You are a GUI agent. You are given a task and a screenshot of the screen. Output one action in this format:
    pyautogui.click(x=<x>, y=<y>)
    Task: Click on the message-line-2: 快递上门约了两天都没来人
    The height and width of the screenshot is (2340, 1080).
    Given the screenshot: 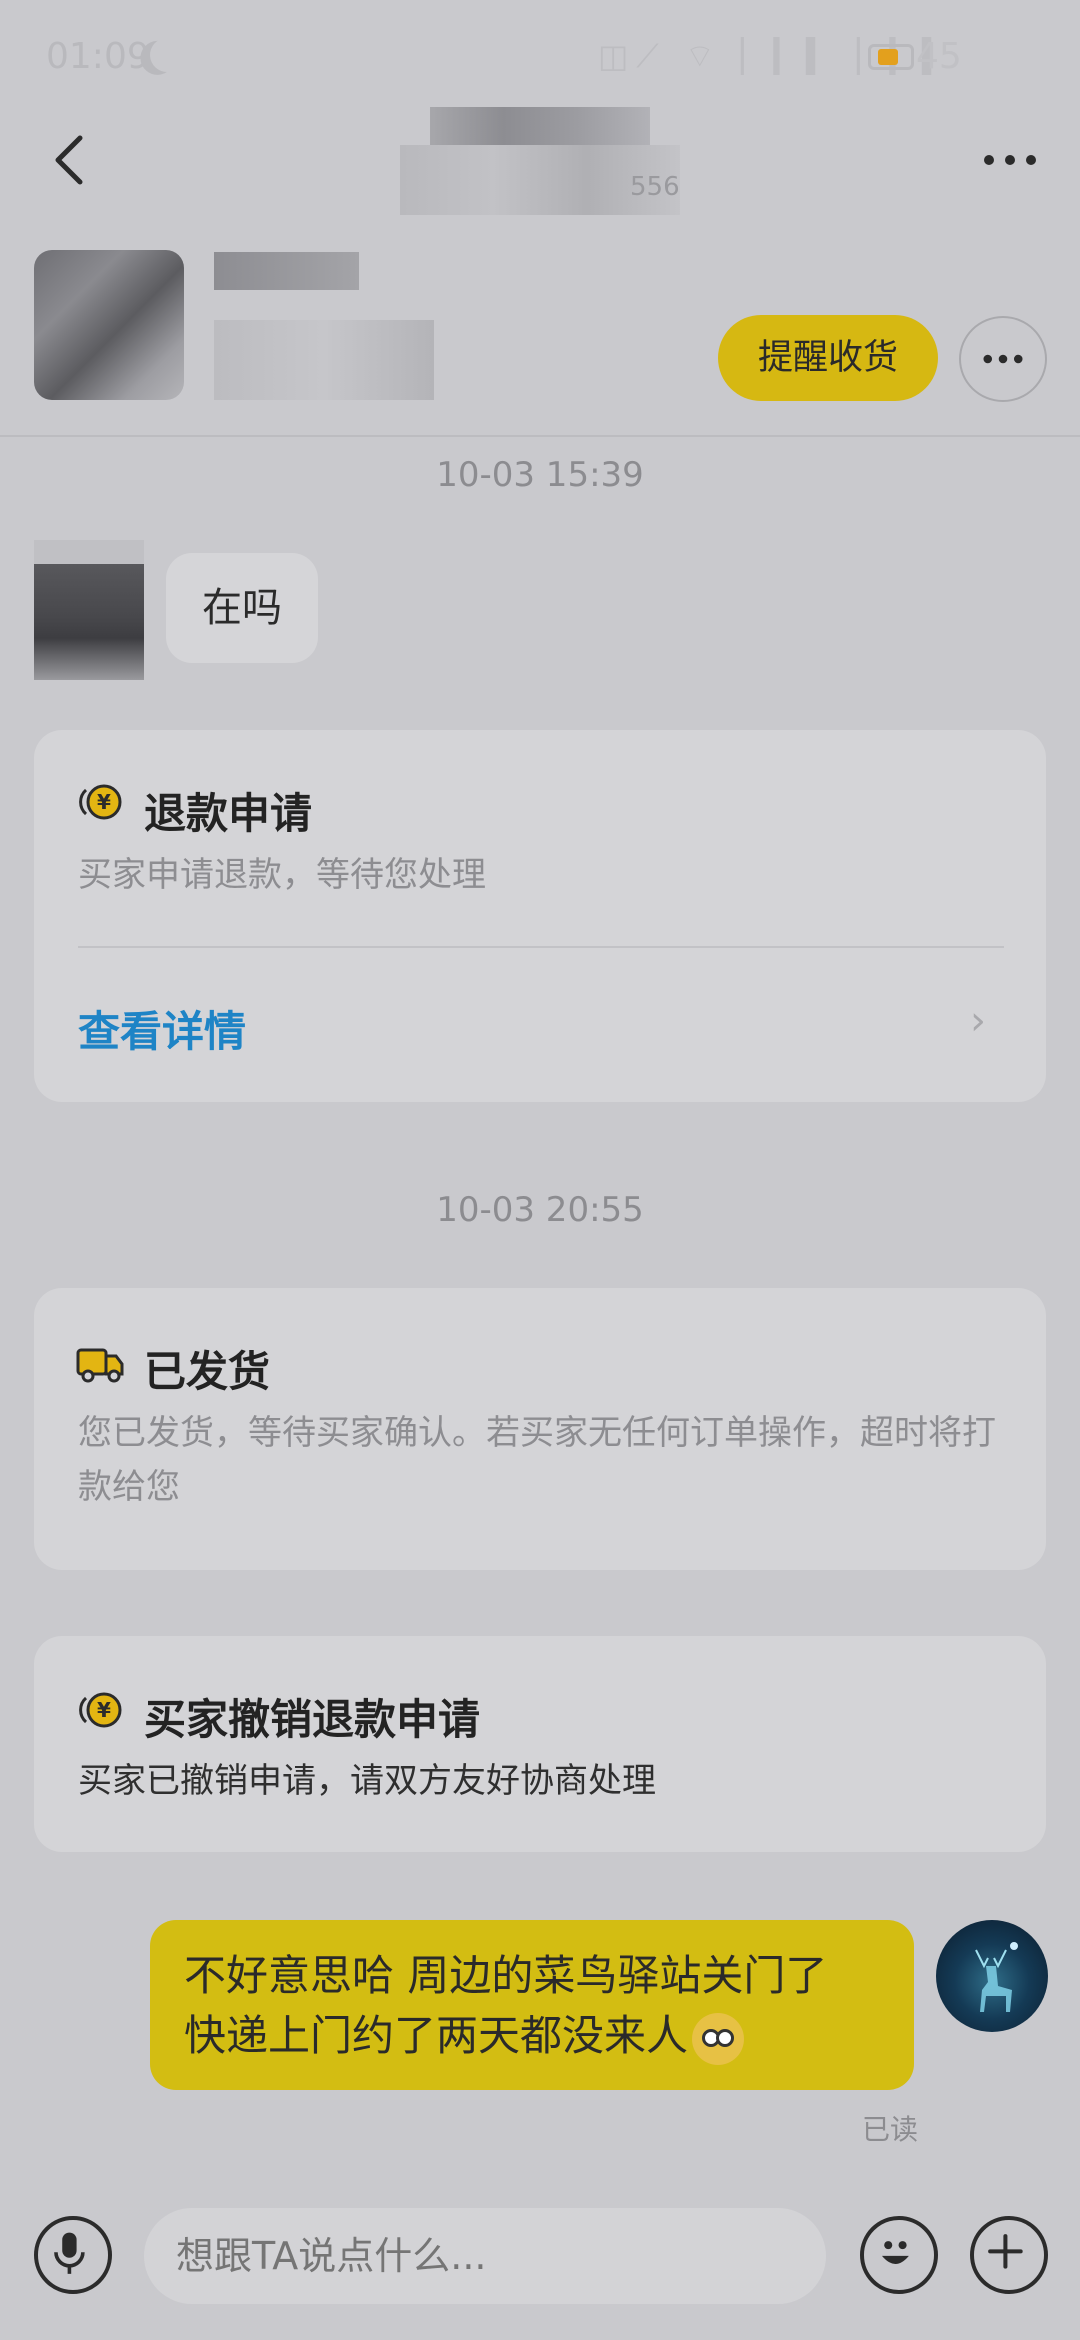 What is the action you would take?
    pyautogui.click(x=532, y=2036)
    